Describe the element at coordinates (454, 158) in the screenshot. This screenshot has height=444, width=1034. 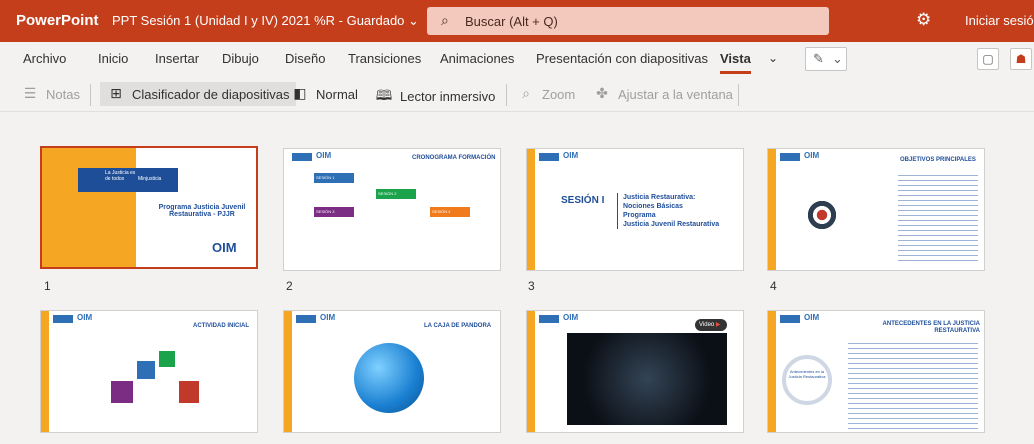
I see `slide-title: CRONOGRAMA FORMACIÓN` at that location.